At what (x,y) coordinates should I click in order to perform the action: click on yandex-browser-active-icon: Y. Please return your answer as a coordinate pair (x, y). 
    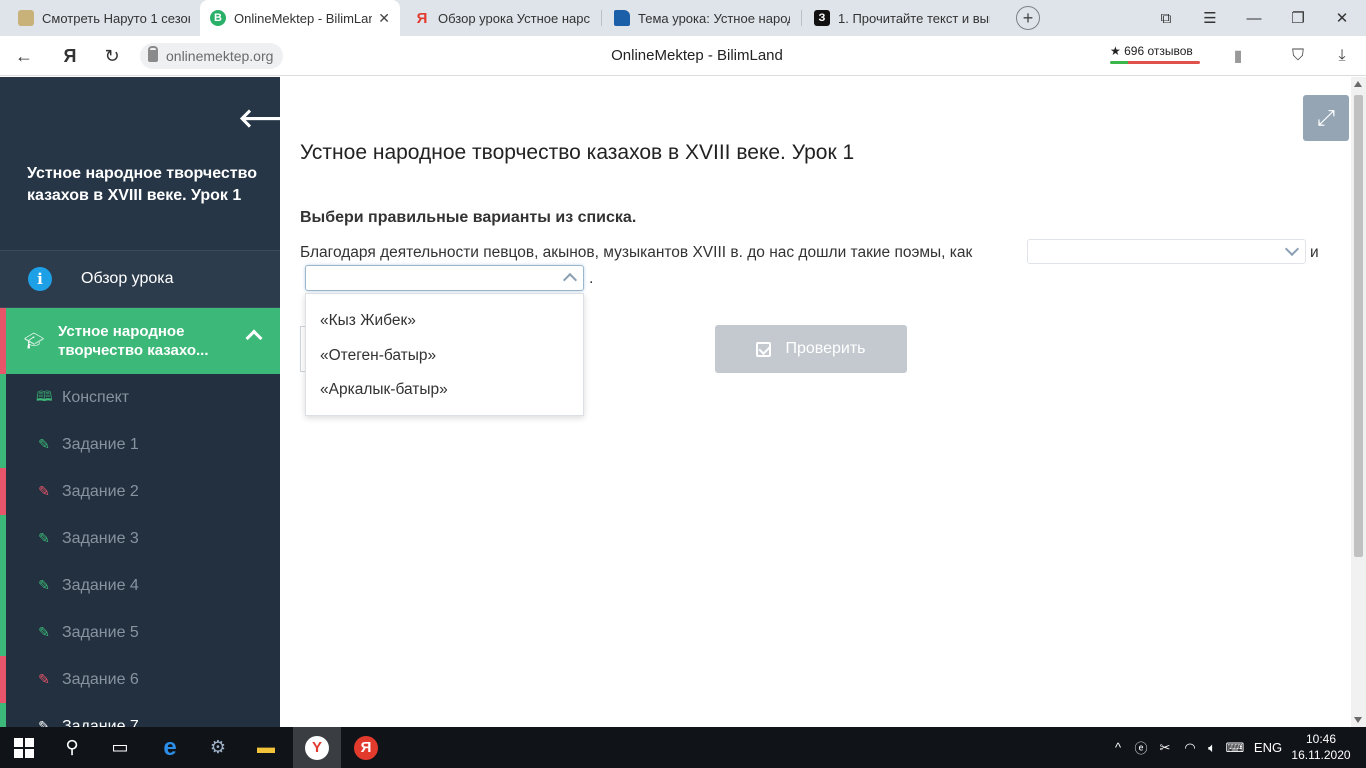
    Looking at the image, I should click on (317, 747).